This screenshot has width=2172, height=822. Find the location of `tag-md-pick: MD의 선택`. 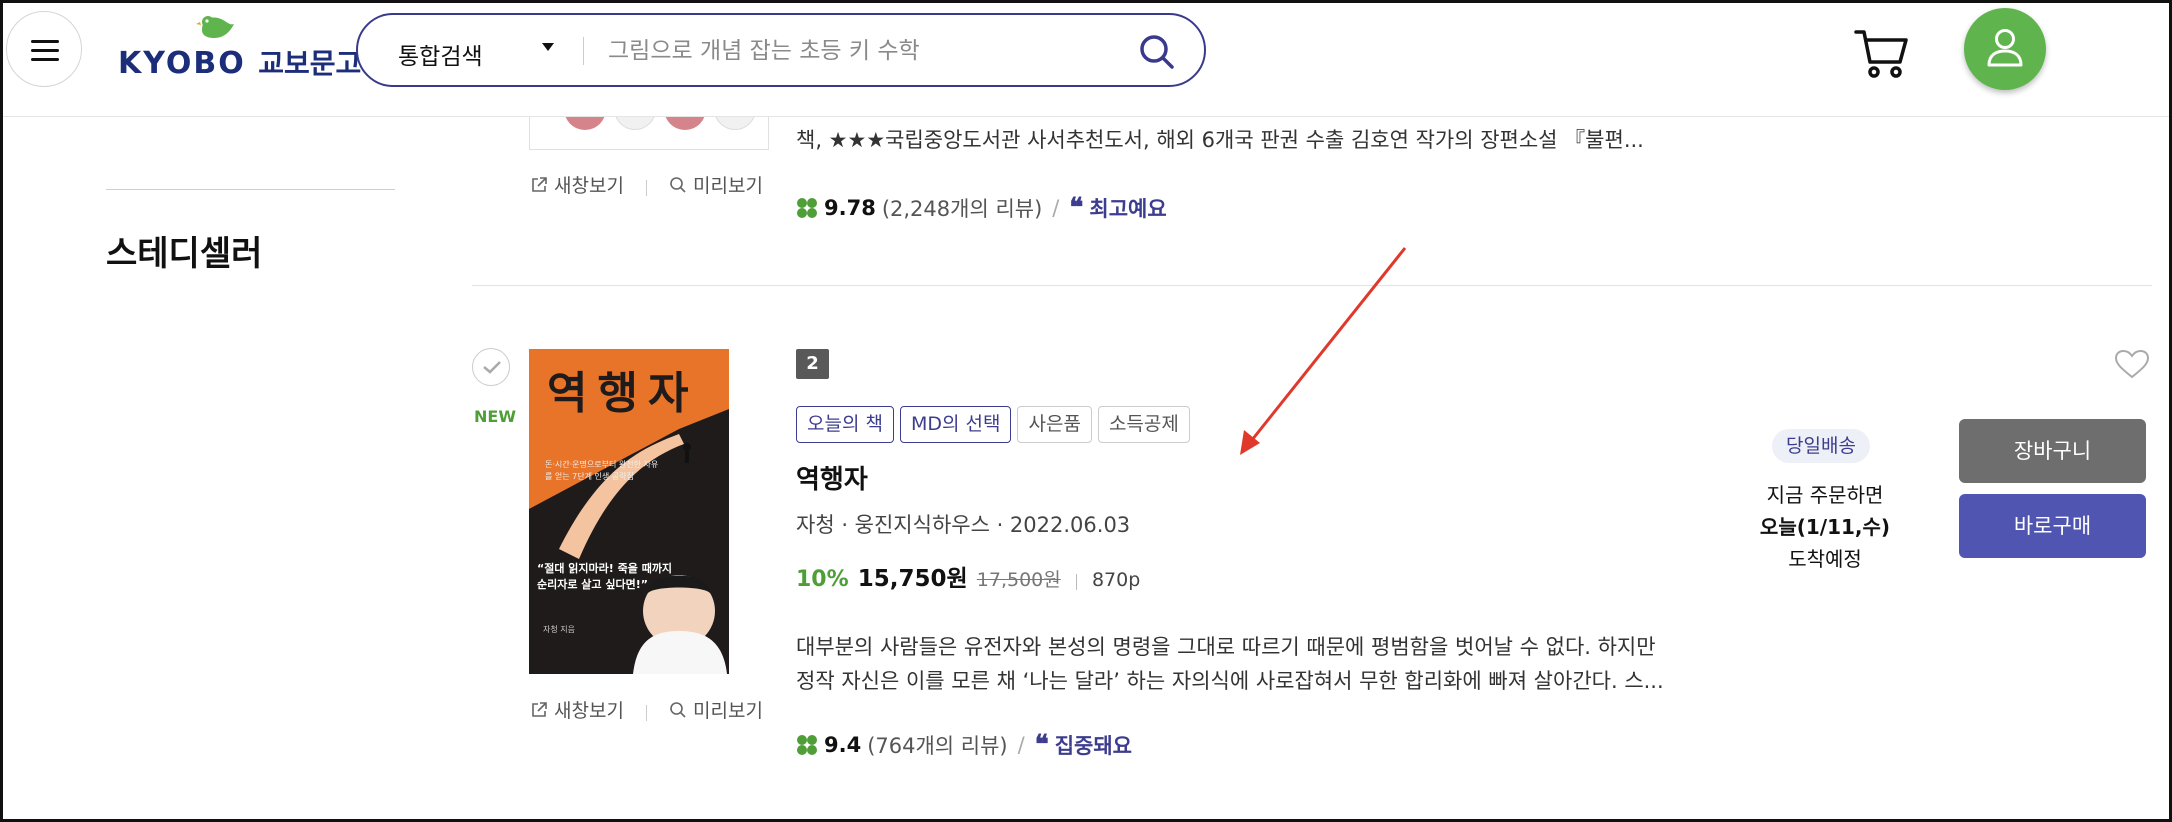

tag-md-pick: MD의 선택 is located at coordinates (955, 424).